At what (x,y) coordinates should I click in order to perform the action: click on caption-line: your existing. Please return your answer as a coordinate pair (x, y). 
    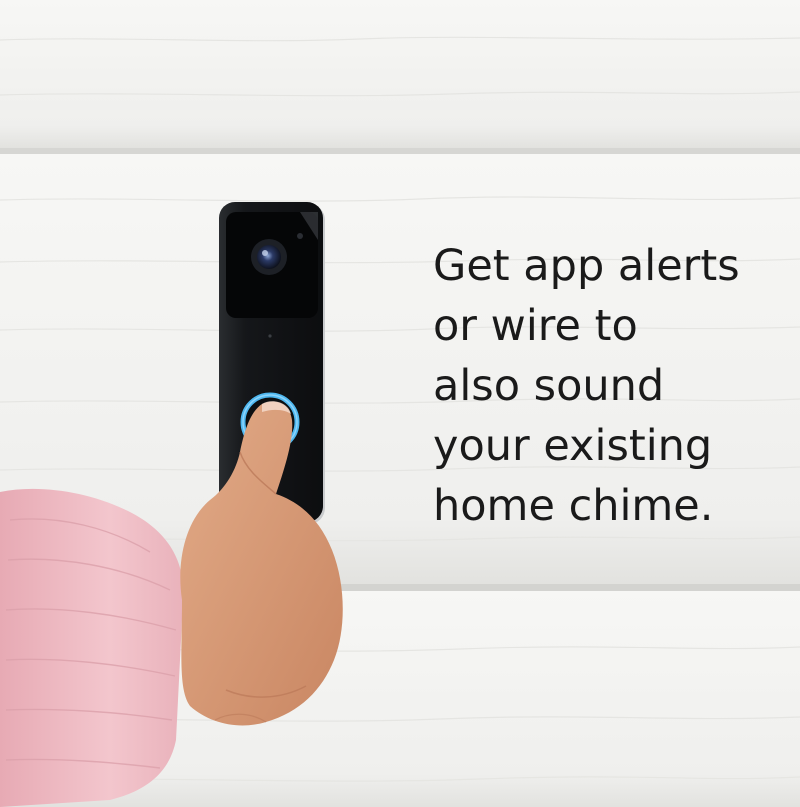
    Looking at the image, I should click on (573, 446).